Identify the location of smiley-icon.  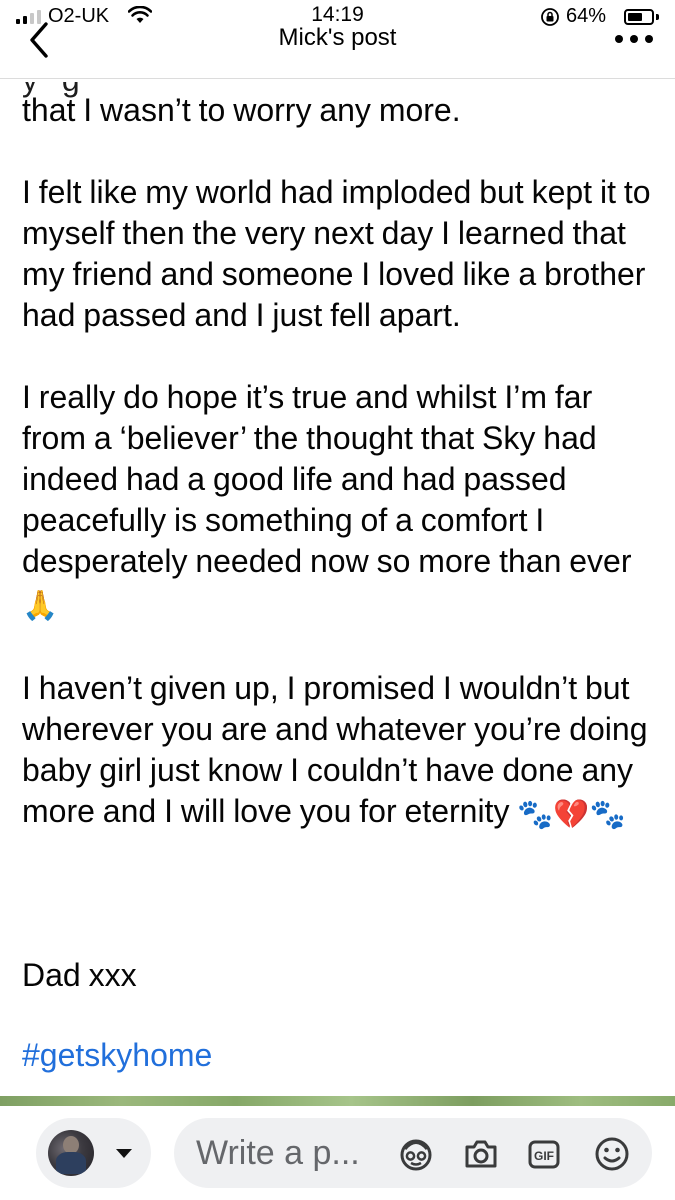
(612, 1154).